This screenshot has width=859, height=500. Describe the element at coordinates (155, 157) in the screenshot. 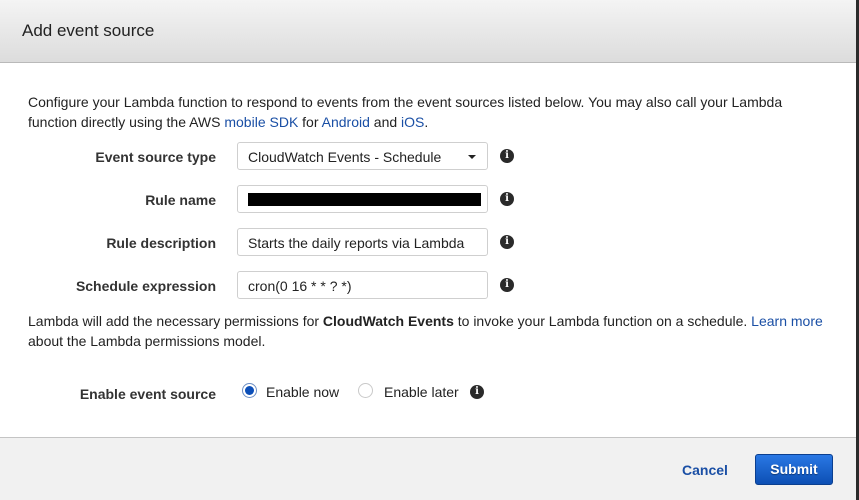

I see `event-source-type-label: Event source type` at that location.